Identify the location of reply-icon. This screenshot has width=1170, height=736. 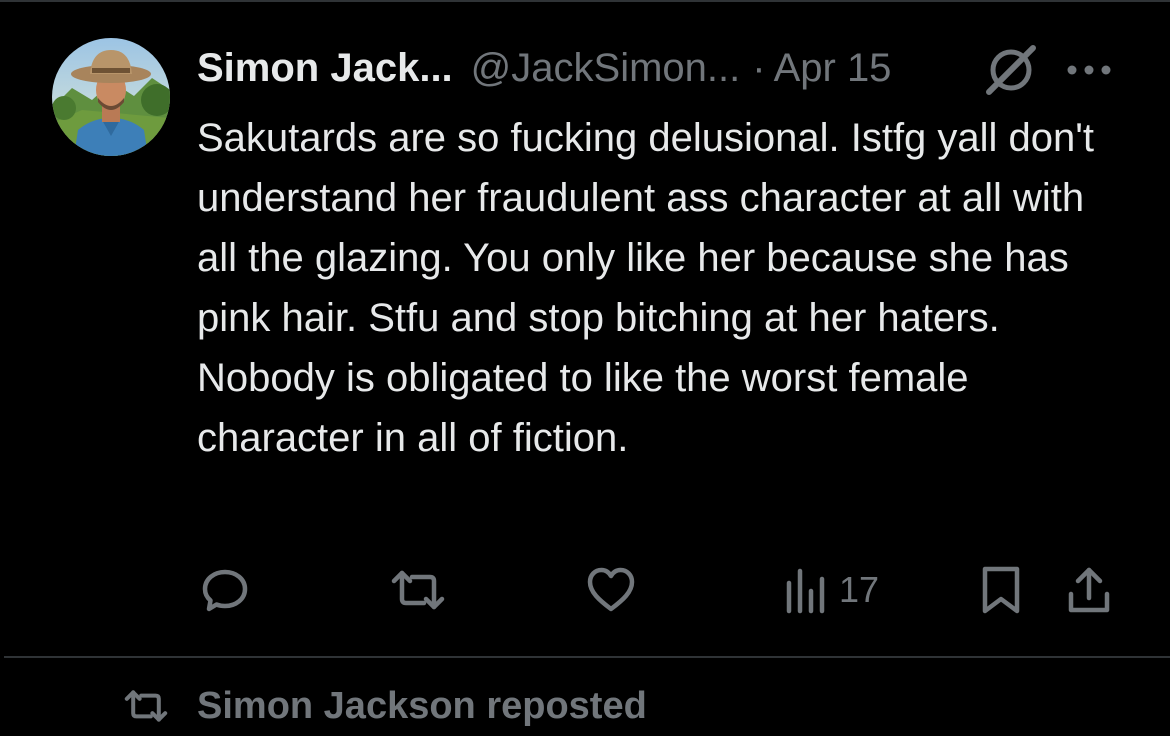
(225, 590).